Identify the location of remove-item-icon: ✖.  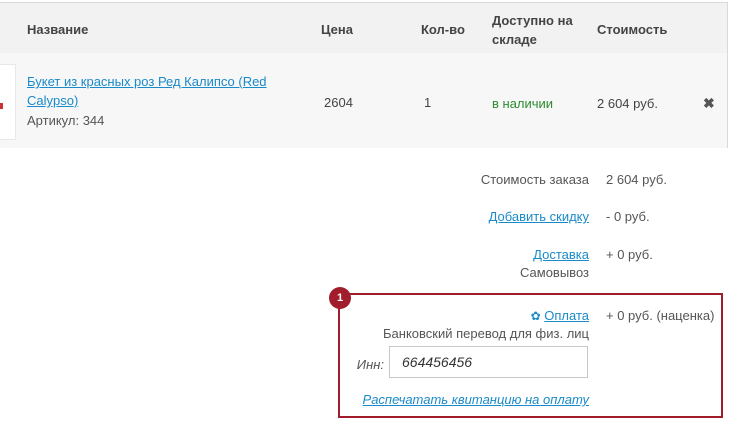
(709, 103).